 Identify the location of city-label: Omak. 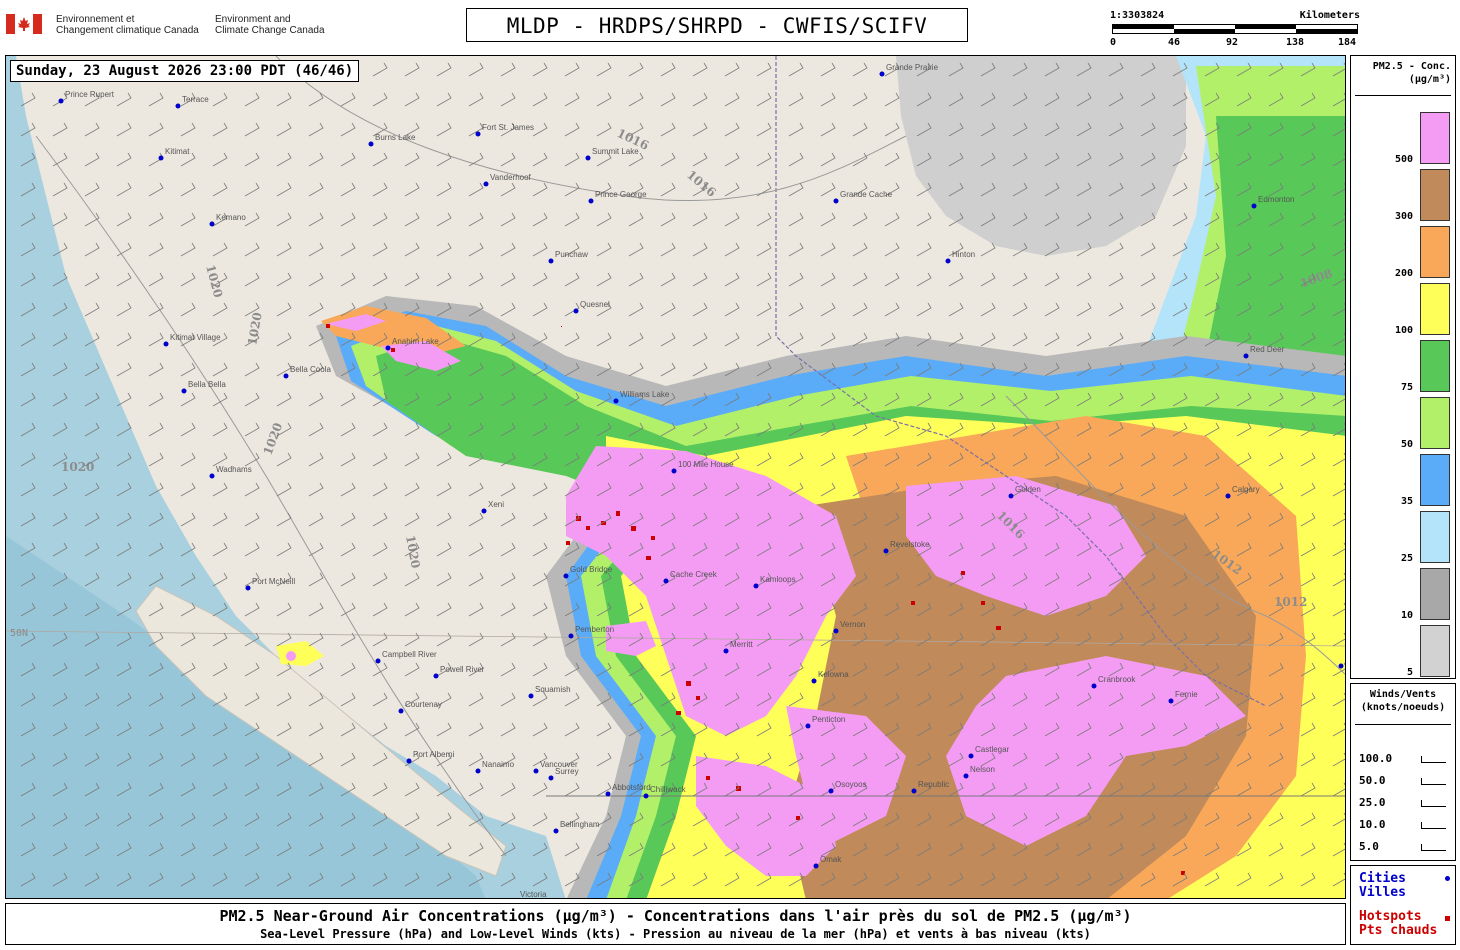
(831, 859).